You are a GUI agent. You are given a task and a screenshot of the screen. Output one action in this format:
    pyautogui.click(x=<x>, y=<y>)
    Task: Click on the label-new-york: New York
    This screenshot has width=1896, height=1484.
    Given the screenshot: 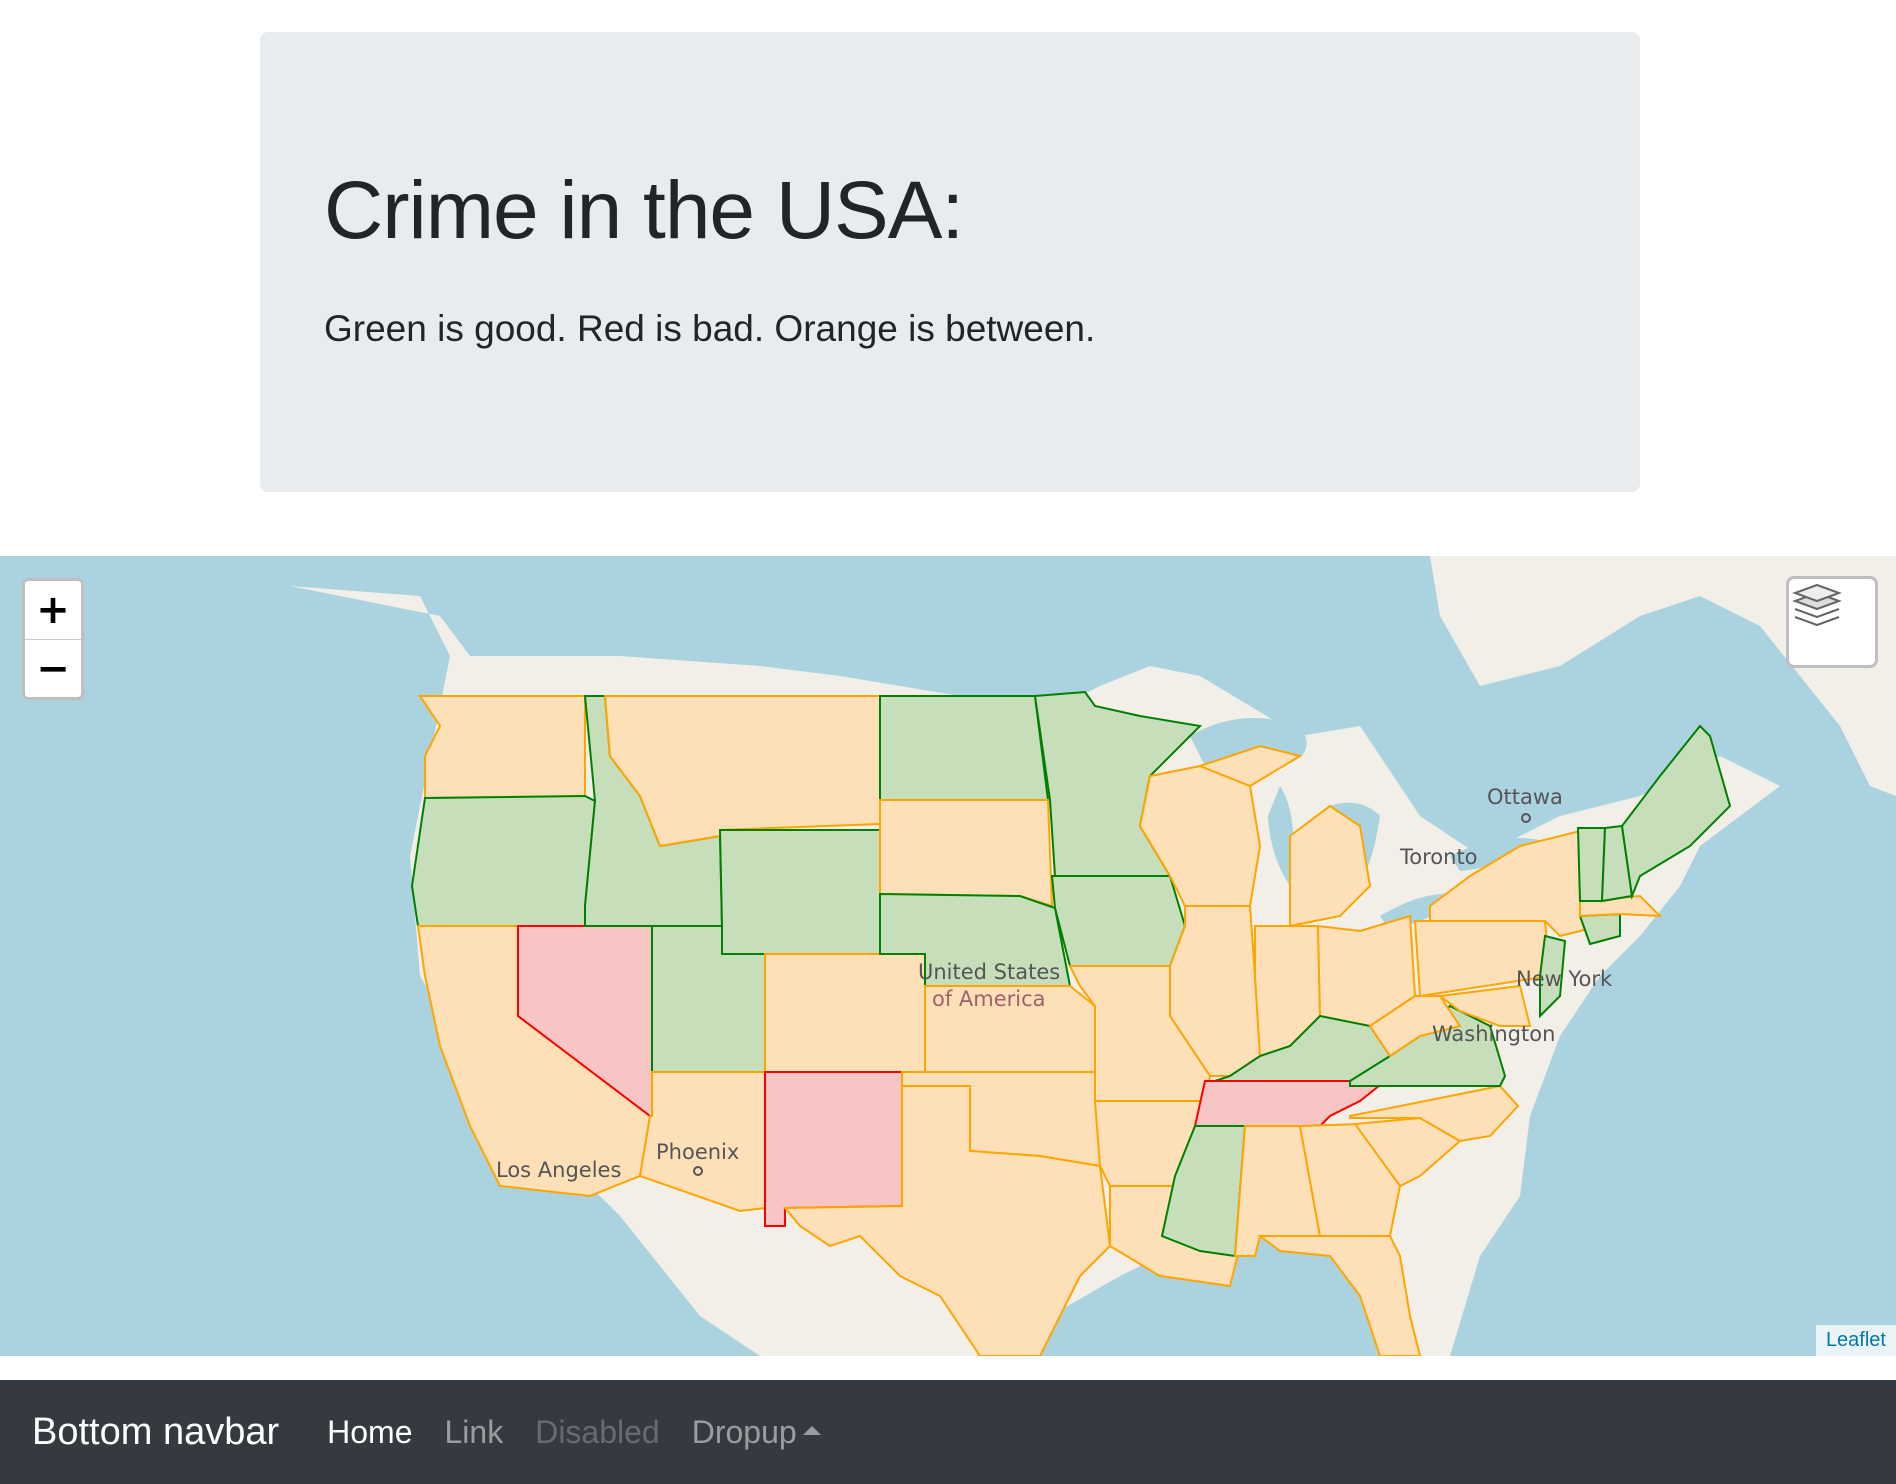 What is the action you would take?
    pyautogui.click(x=1564, y=979)
    